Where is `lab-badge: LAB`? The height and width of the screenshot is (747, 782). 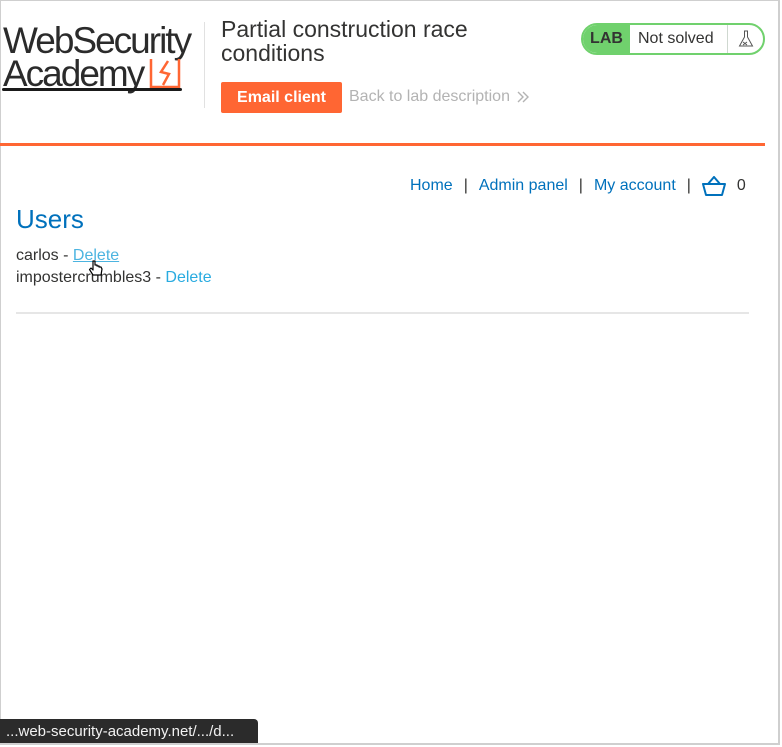 lab-badge: LAB is located at coordinates (606, 39).